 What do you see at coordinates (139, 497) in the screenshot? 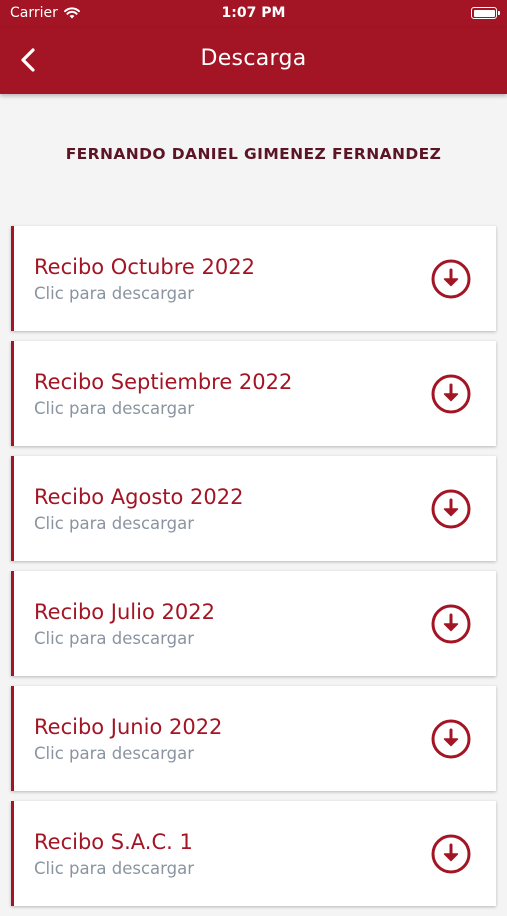
I see `receipt-title: Recibo Agosto 2022` at bounding box center [139, 497].